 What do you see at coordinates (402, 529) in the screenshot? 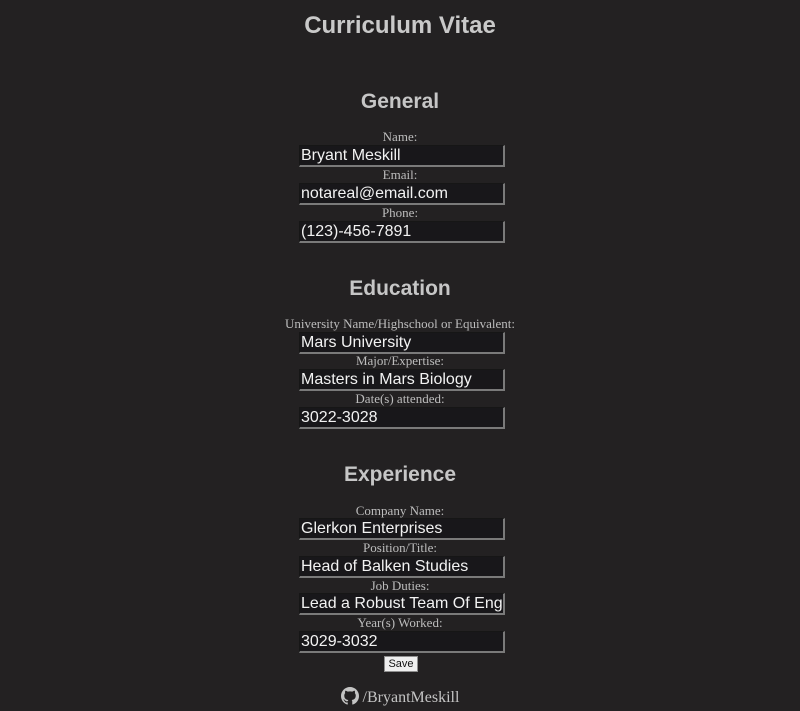
I see `company-name-input` at bounding box center [402, 529].